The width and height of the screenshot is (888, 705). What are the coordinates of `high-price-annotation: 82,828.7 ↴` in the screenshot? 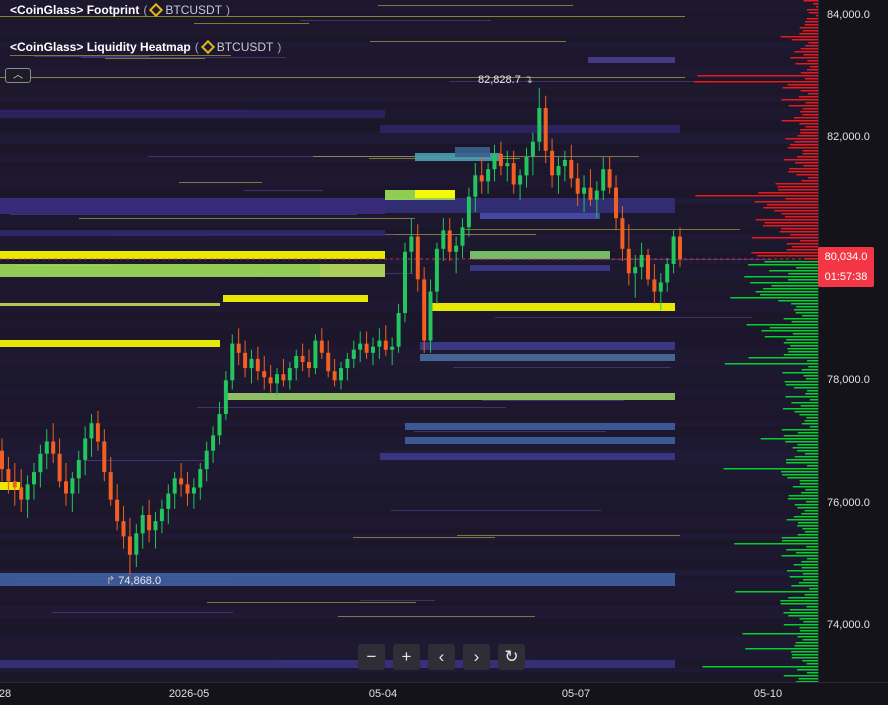 It's located at (505, 79).